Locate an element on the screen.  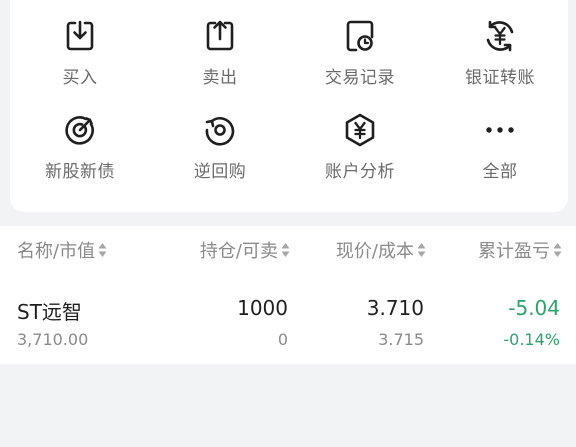
header-name-value: 名称/市值 is located at coordinates (62, 250).